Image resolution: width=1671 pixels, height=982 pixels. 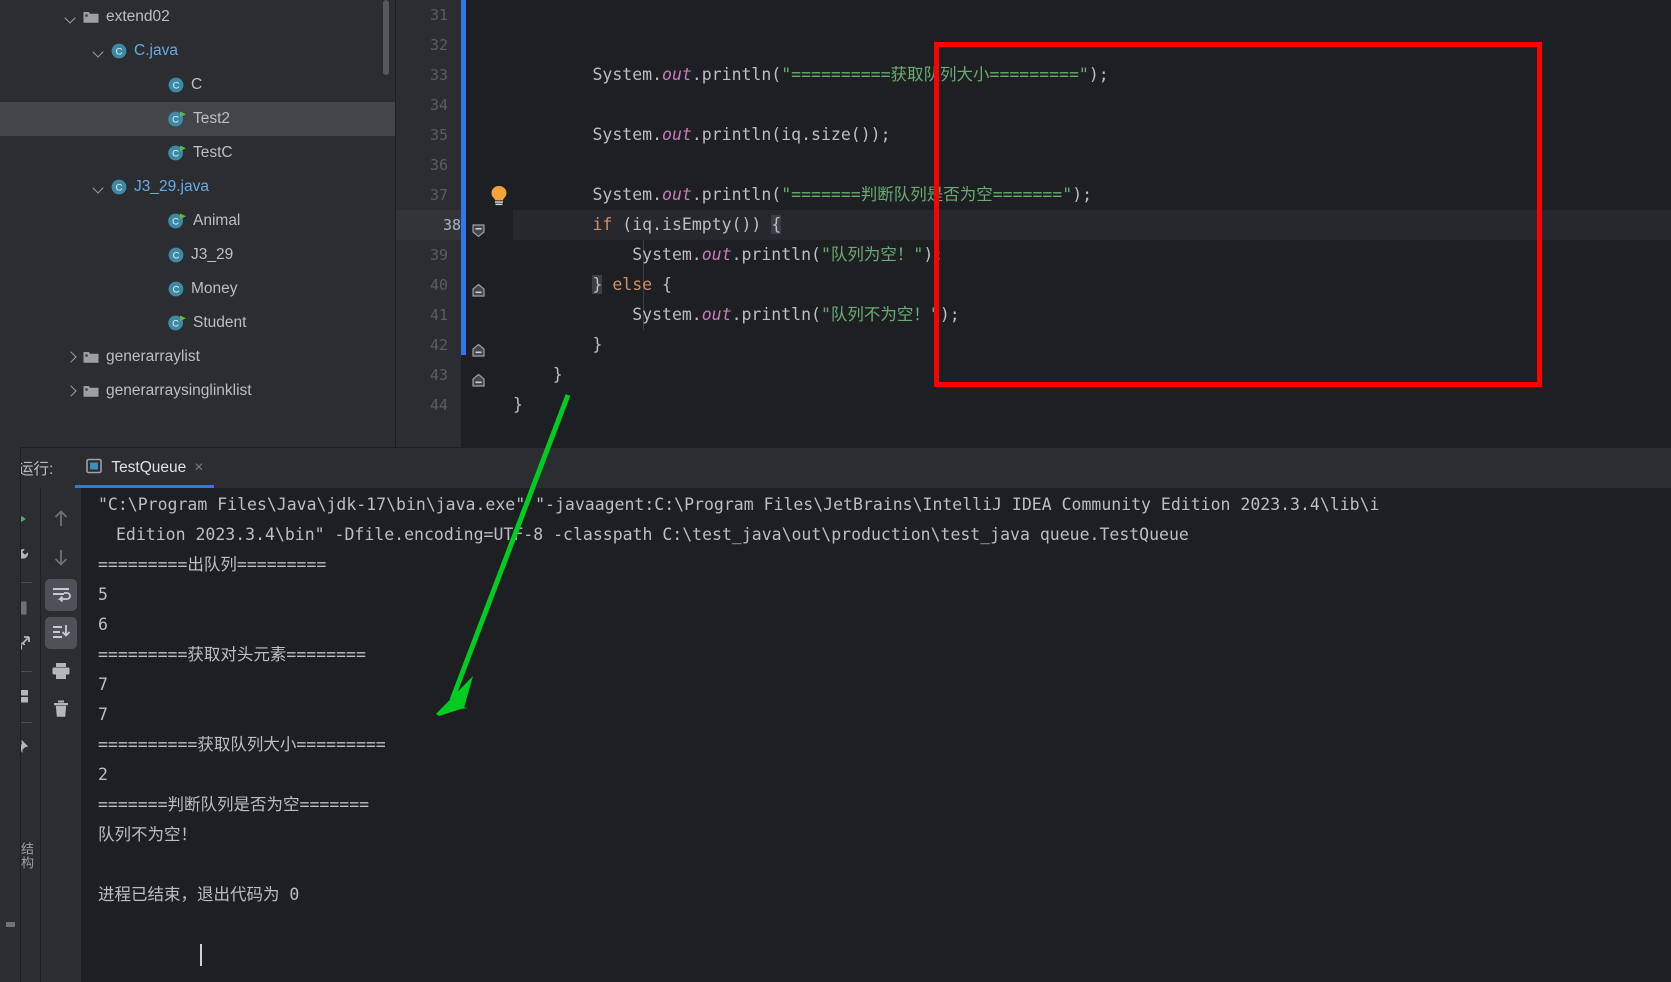 What do you see at coordinates (153, 356) in the screenshot?
I see `tree-item-label: generarraylist` at bounding box center [153, 356].